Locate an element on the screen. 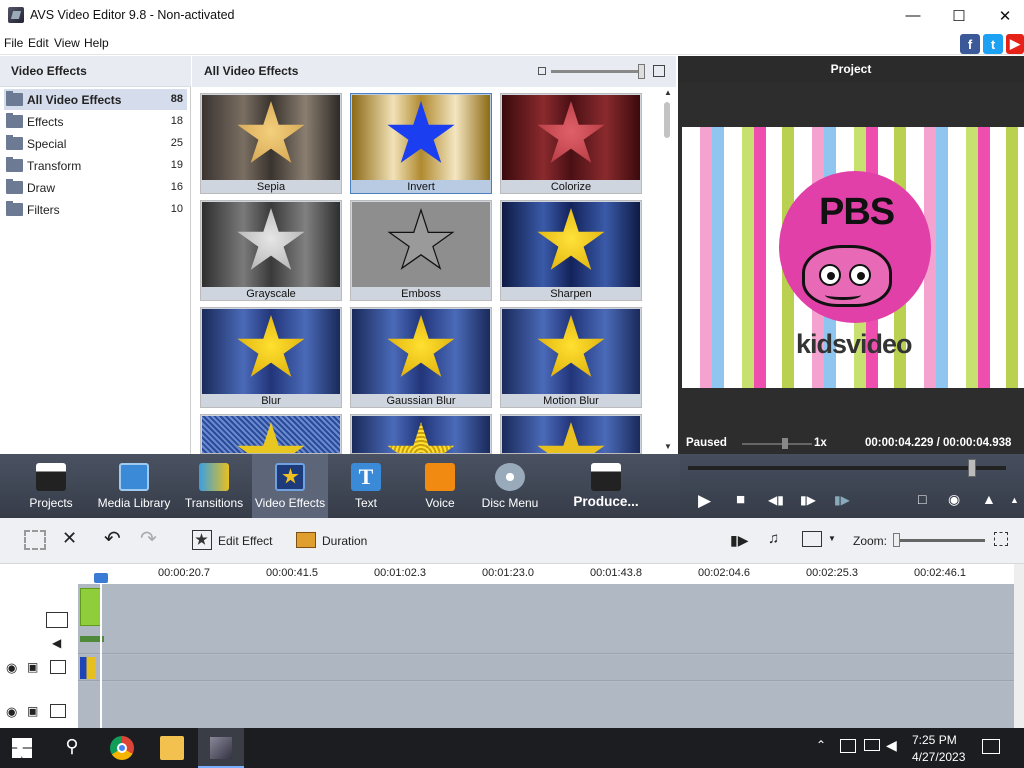  effect-tile-blur: Blur is located at coordinates (271, 357).